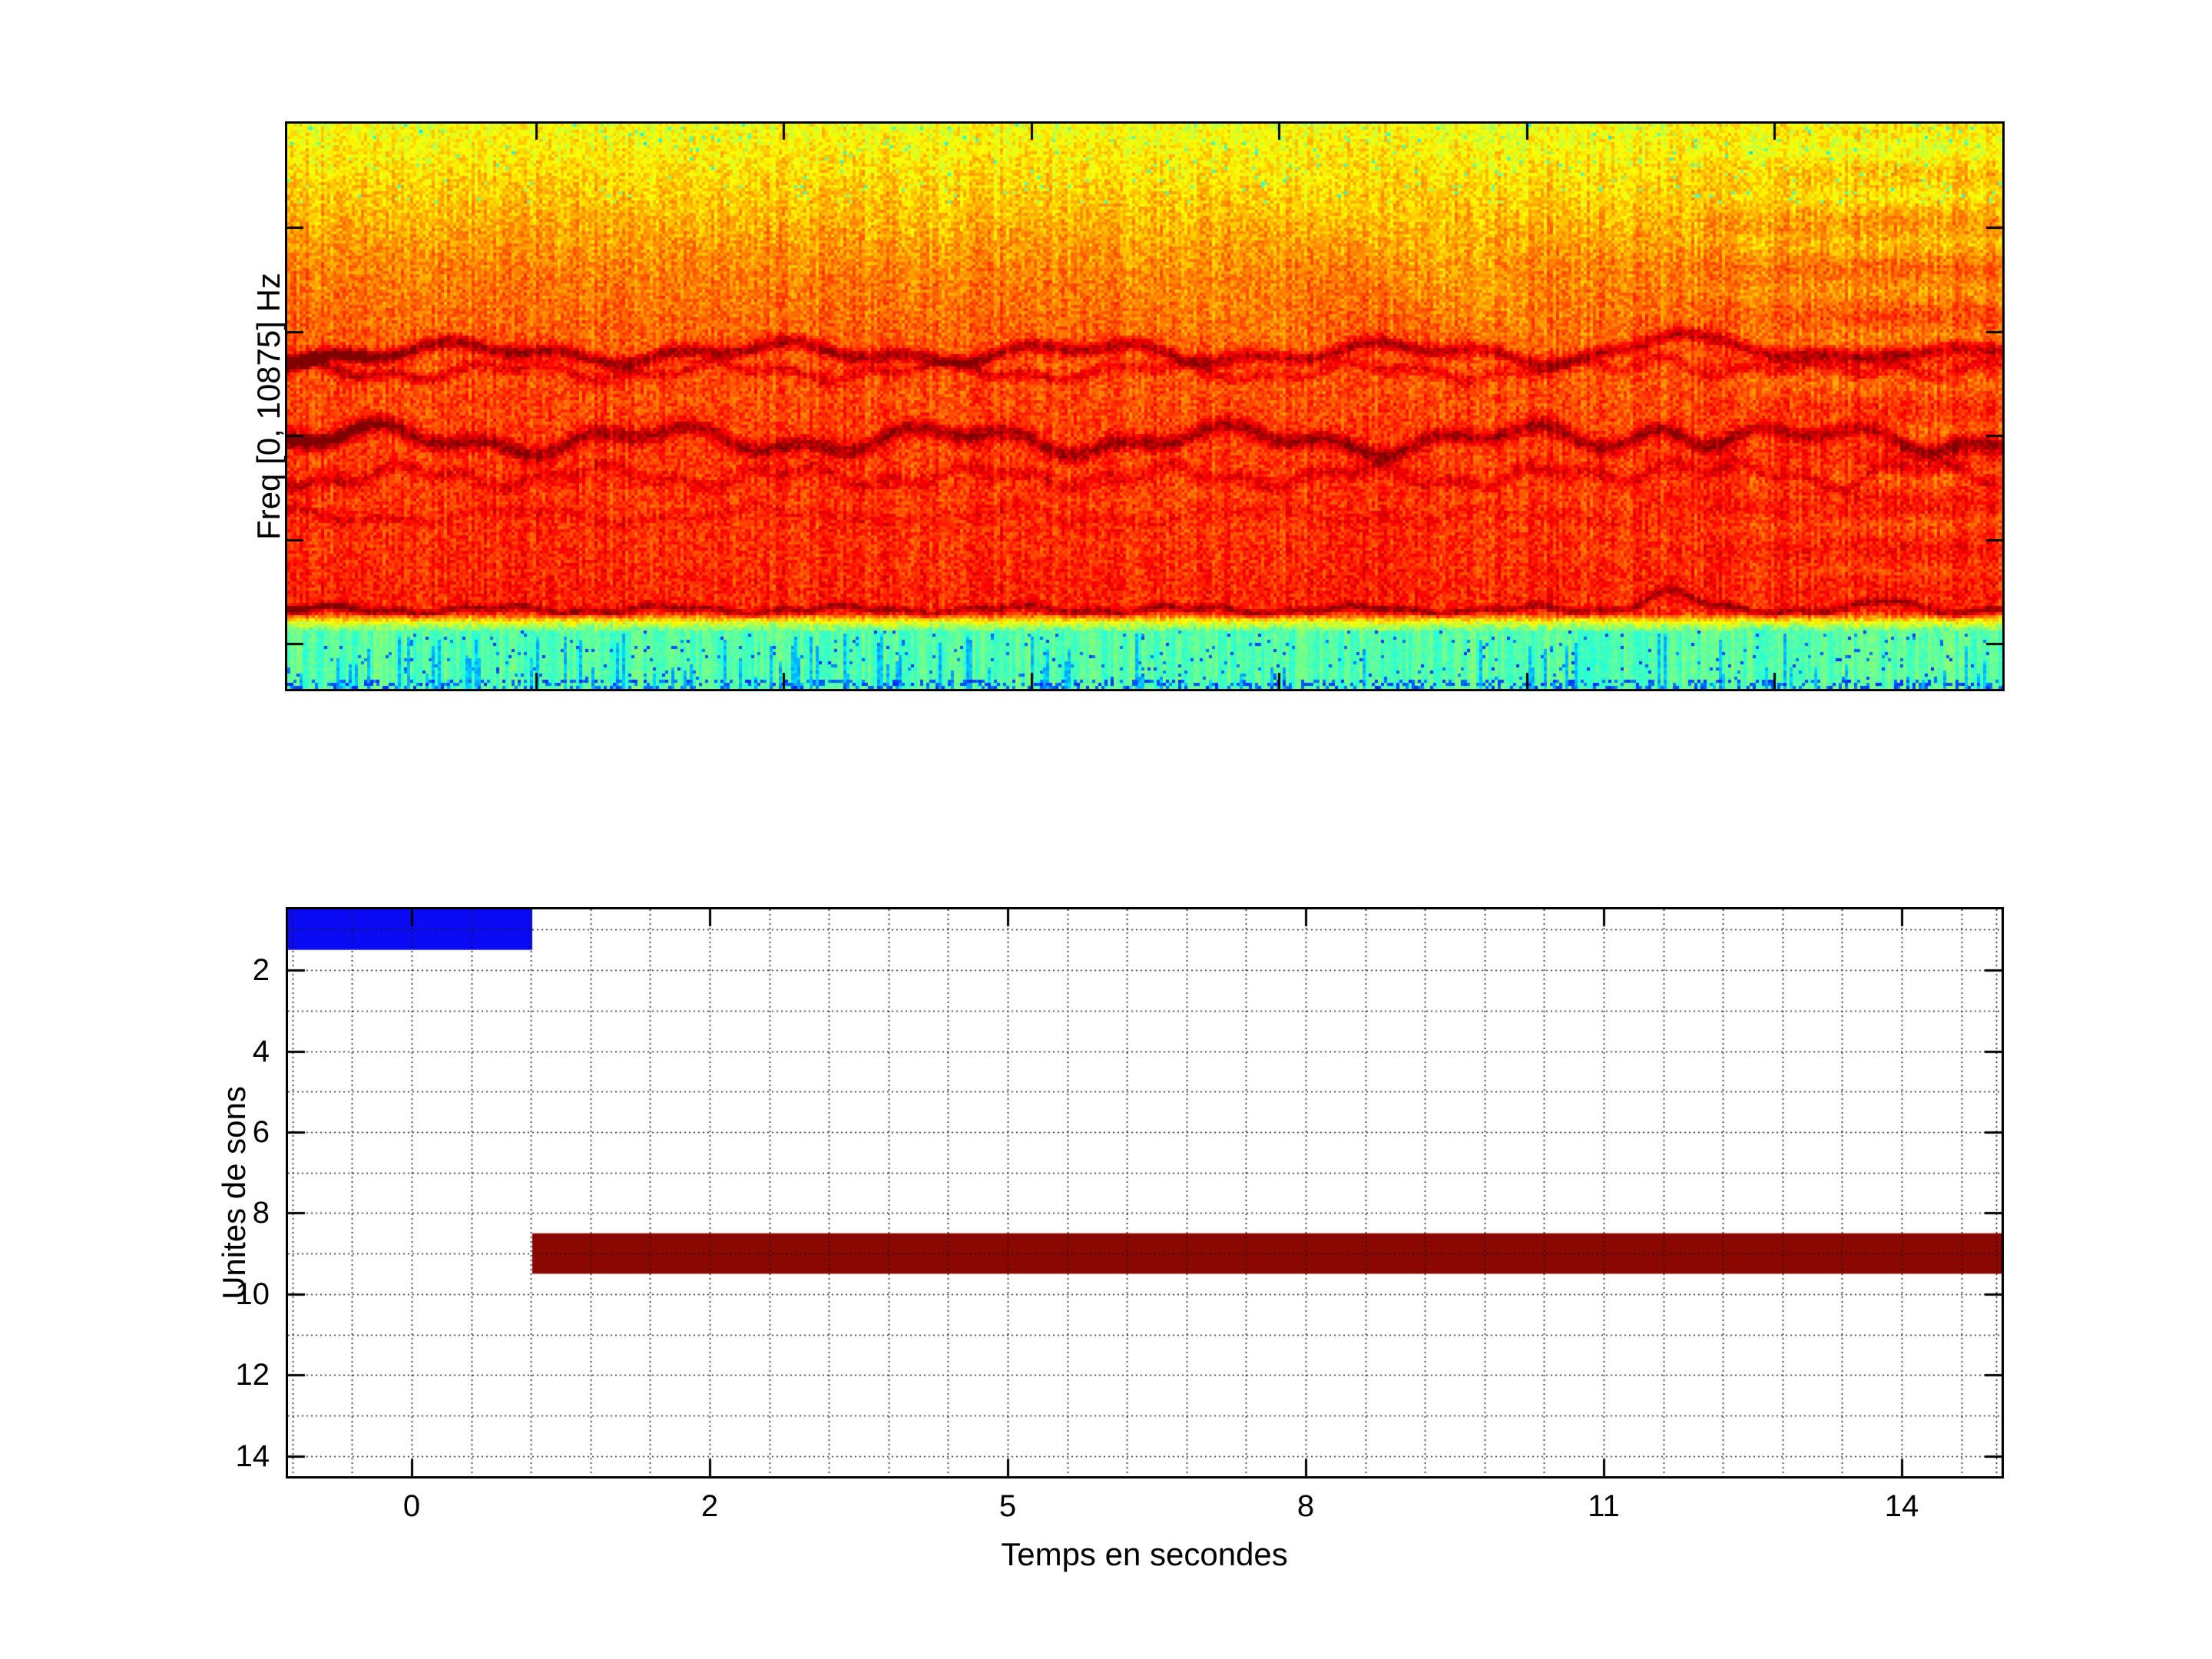 This screenshot has width=2212, height=1659. Describe the element at coordinates (709, 1506) in the screenshot. I see `x-tick-label-2: 2` at that location.